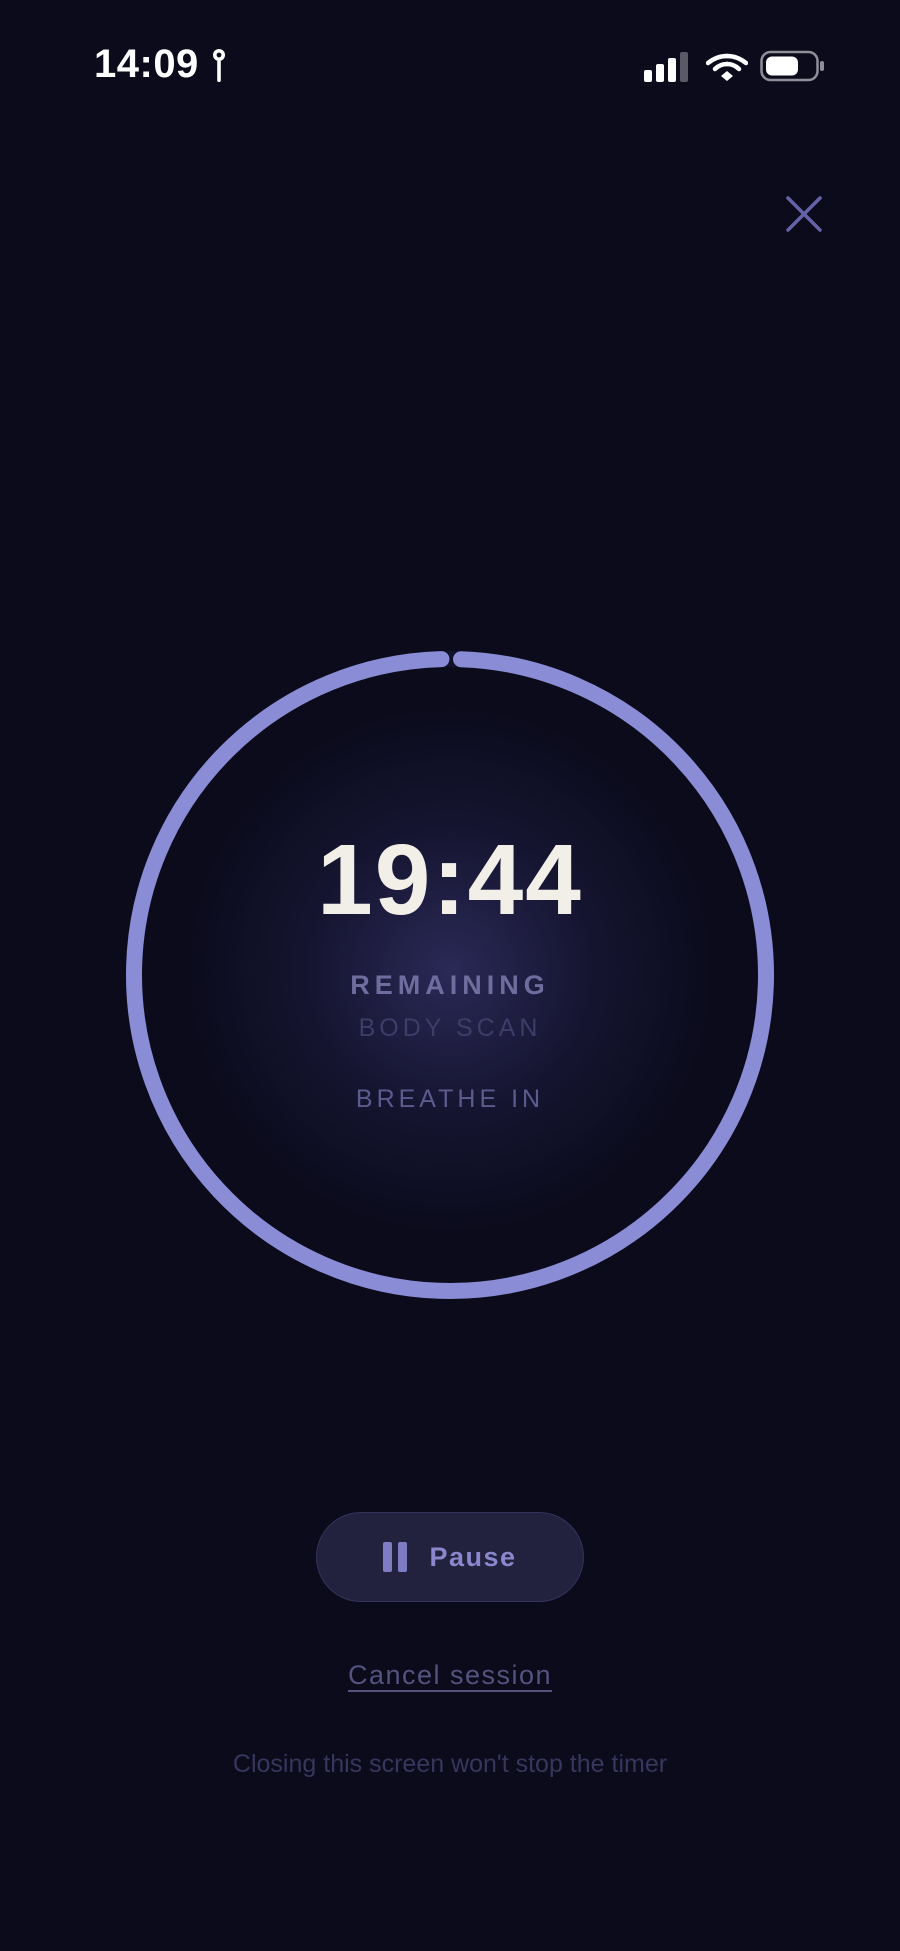 The width and height of the screenshot is (900, 1951). I want to click on timer-remaining-value: 19:44, so click(450, 880).